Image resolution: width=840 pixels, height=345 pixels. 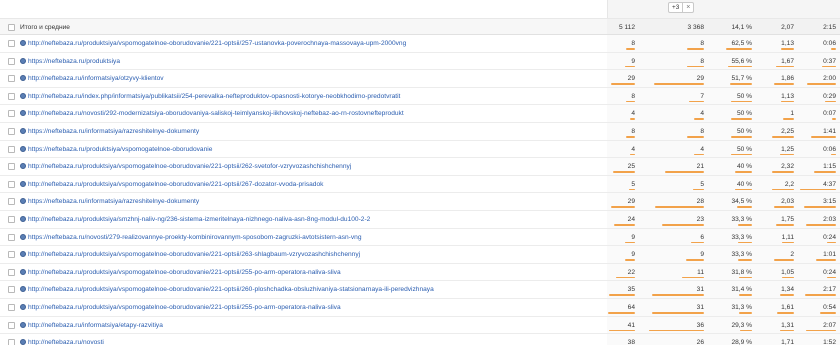 I want to click on cell-bounce-rate: 50 %, so click(x=744, y=96).